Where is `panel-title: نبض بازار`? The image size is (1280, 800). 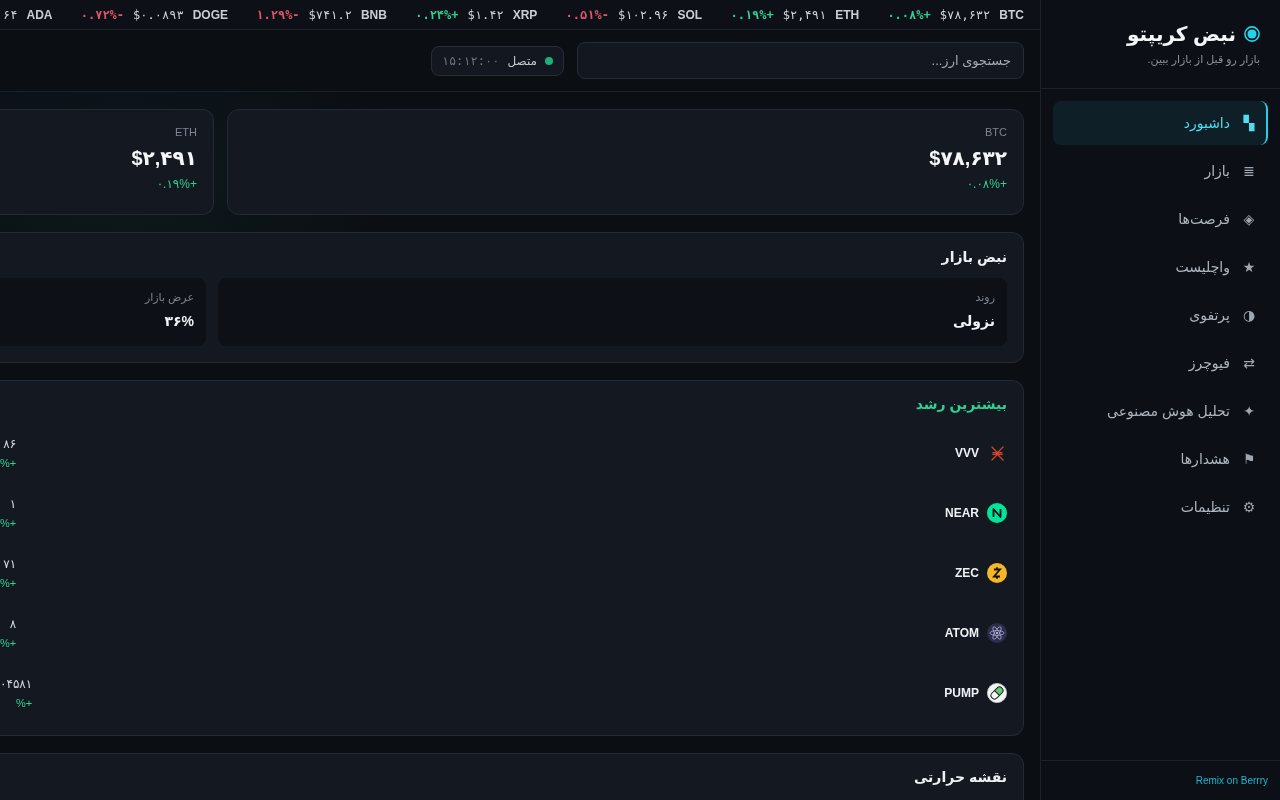 panel-title: نبض بازار is located at coordinates (973, 257).